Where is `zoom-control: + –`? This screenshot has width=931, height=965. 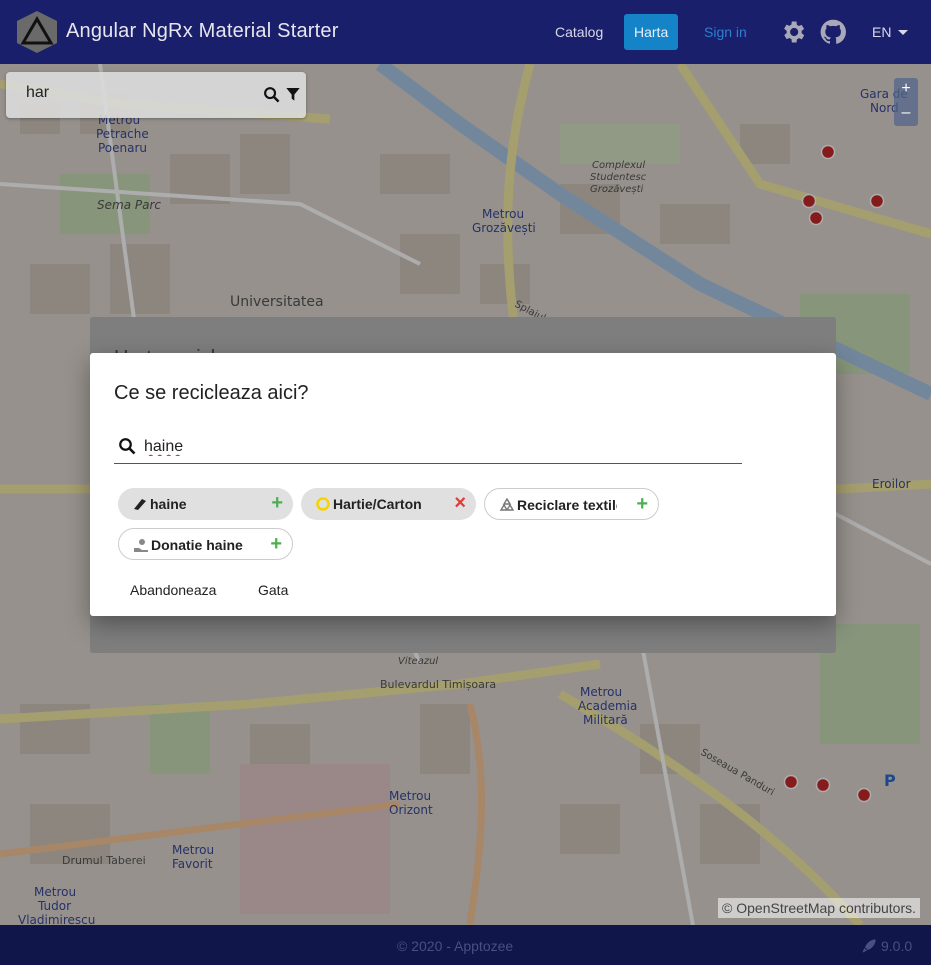 zoom-control: + – is located at coordinates (906, 102).